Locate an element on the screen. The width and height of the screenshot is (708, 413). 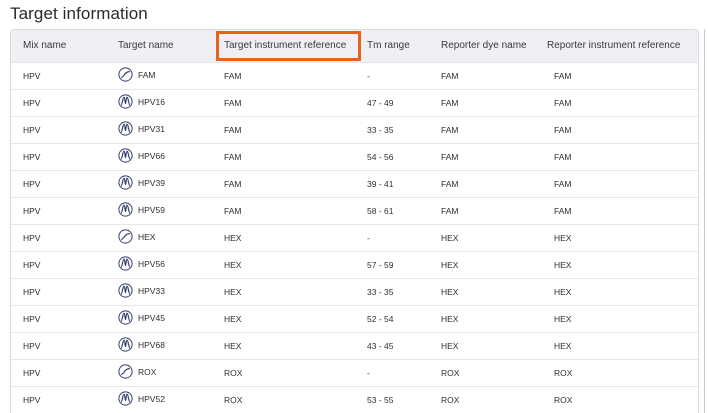
target-name-label: HPV45 is located at coordinates (151, 317).